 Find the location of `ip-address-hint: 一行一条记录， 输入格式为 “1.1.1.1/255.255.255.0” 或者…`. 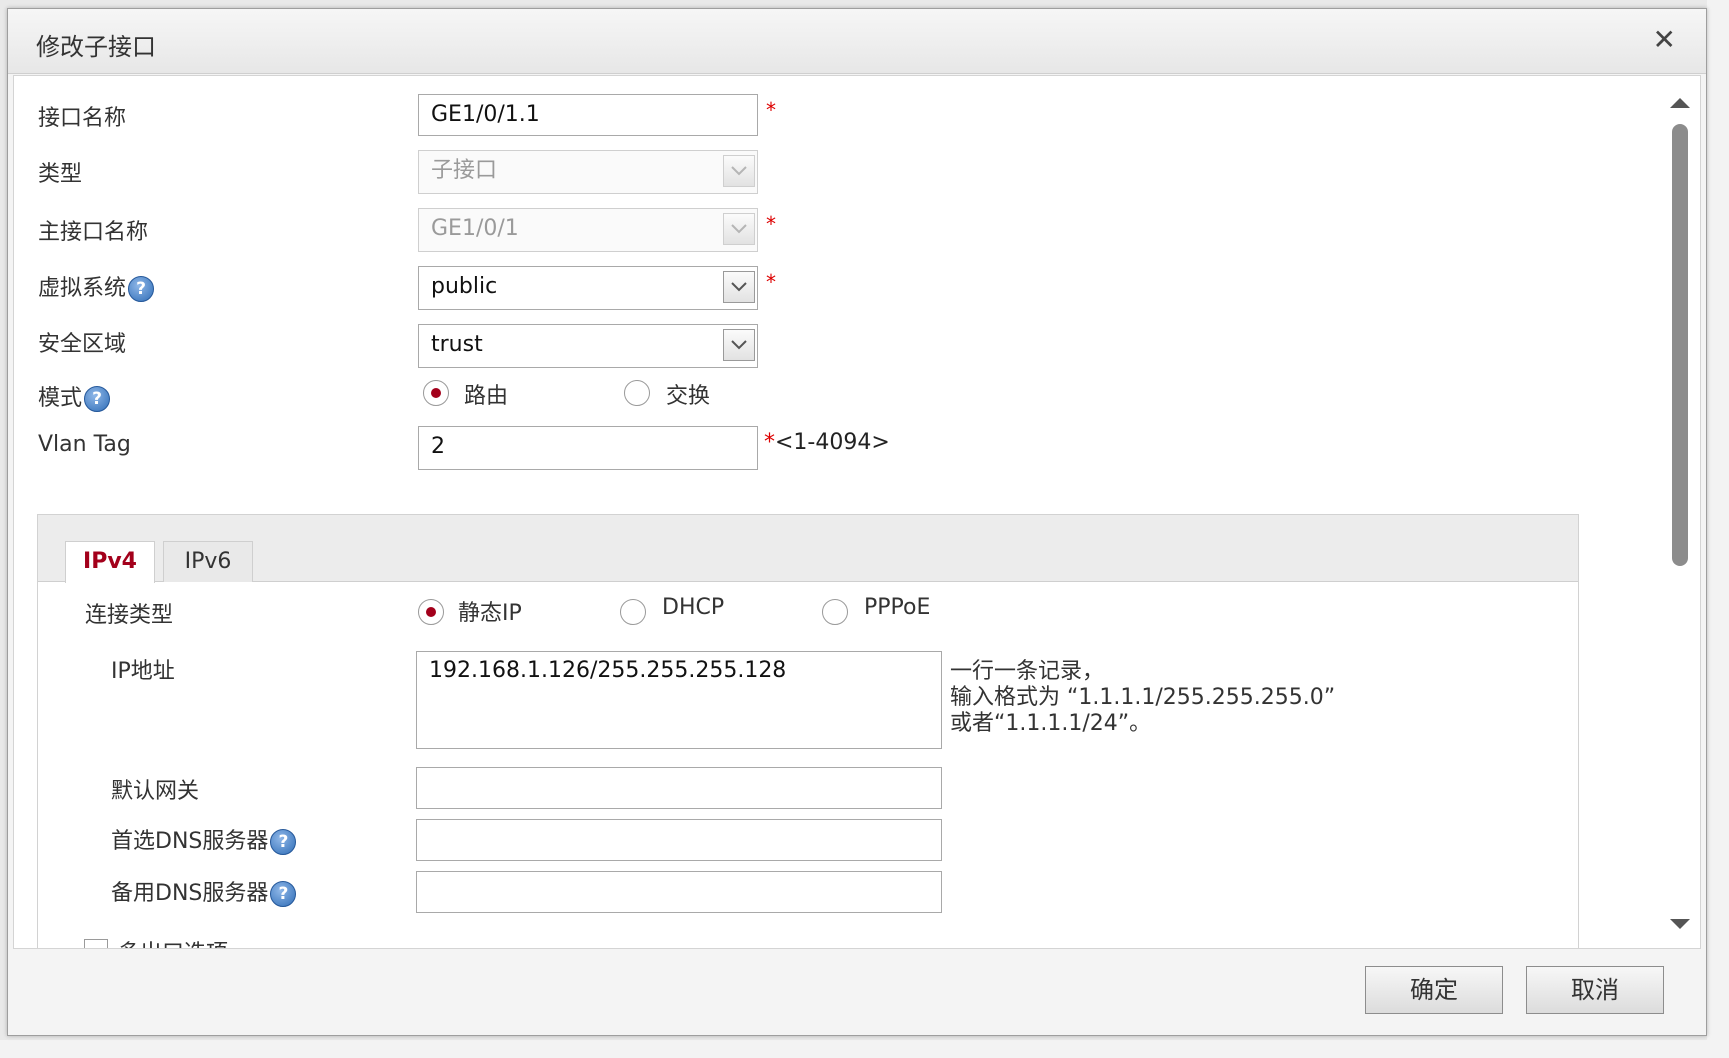

ip-address-hint: 一行一条记录， 输入格式为 “1.1.1.1/255.255.255.0” 或者… is located at coordinates (1142, 698).